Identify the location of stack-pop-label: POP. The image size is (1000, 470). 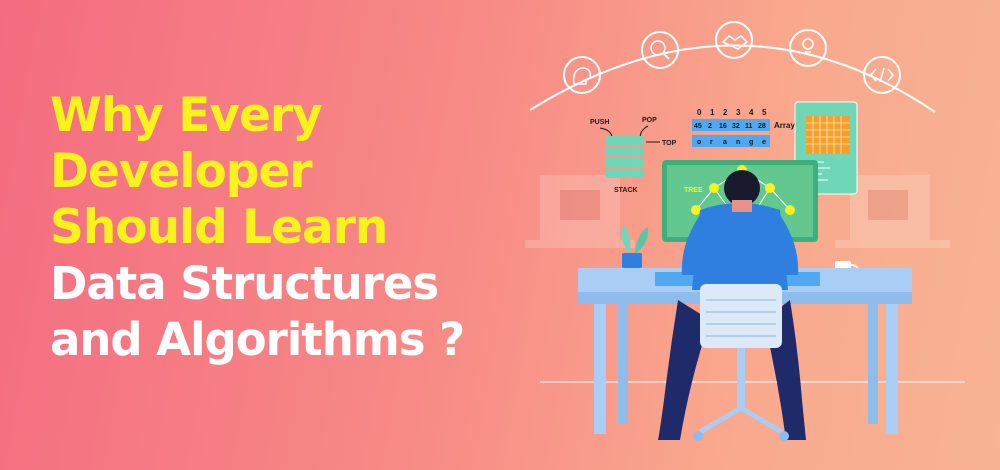
(649, 120).